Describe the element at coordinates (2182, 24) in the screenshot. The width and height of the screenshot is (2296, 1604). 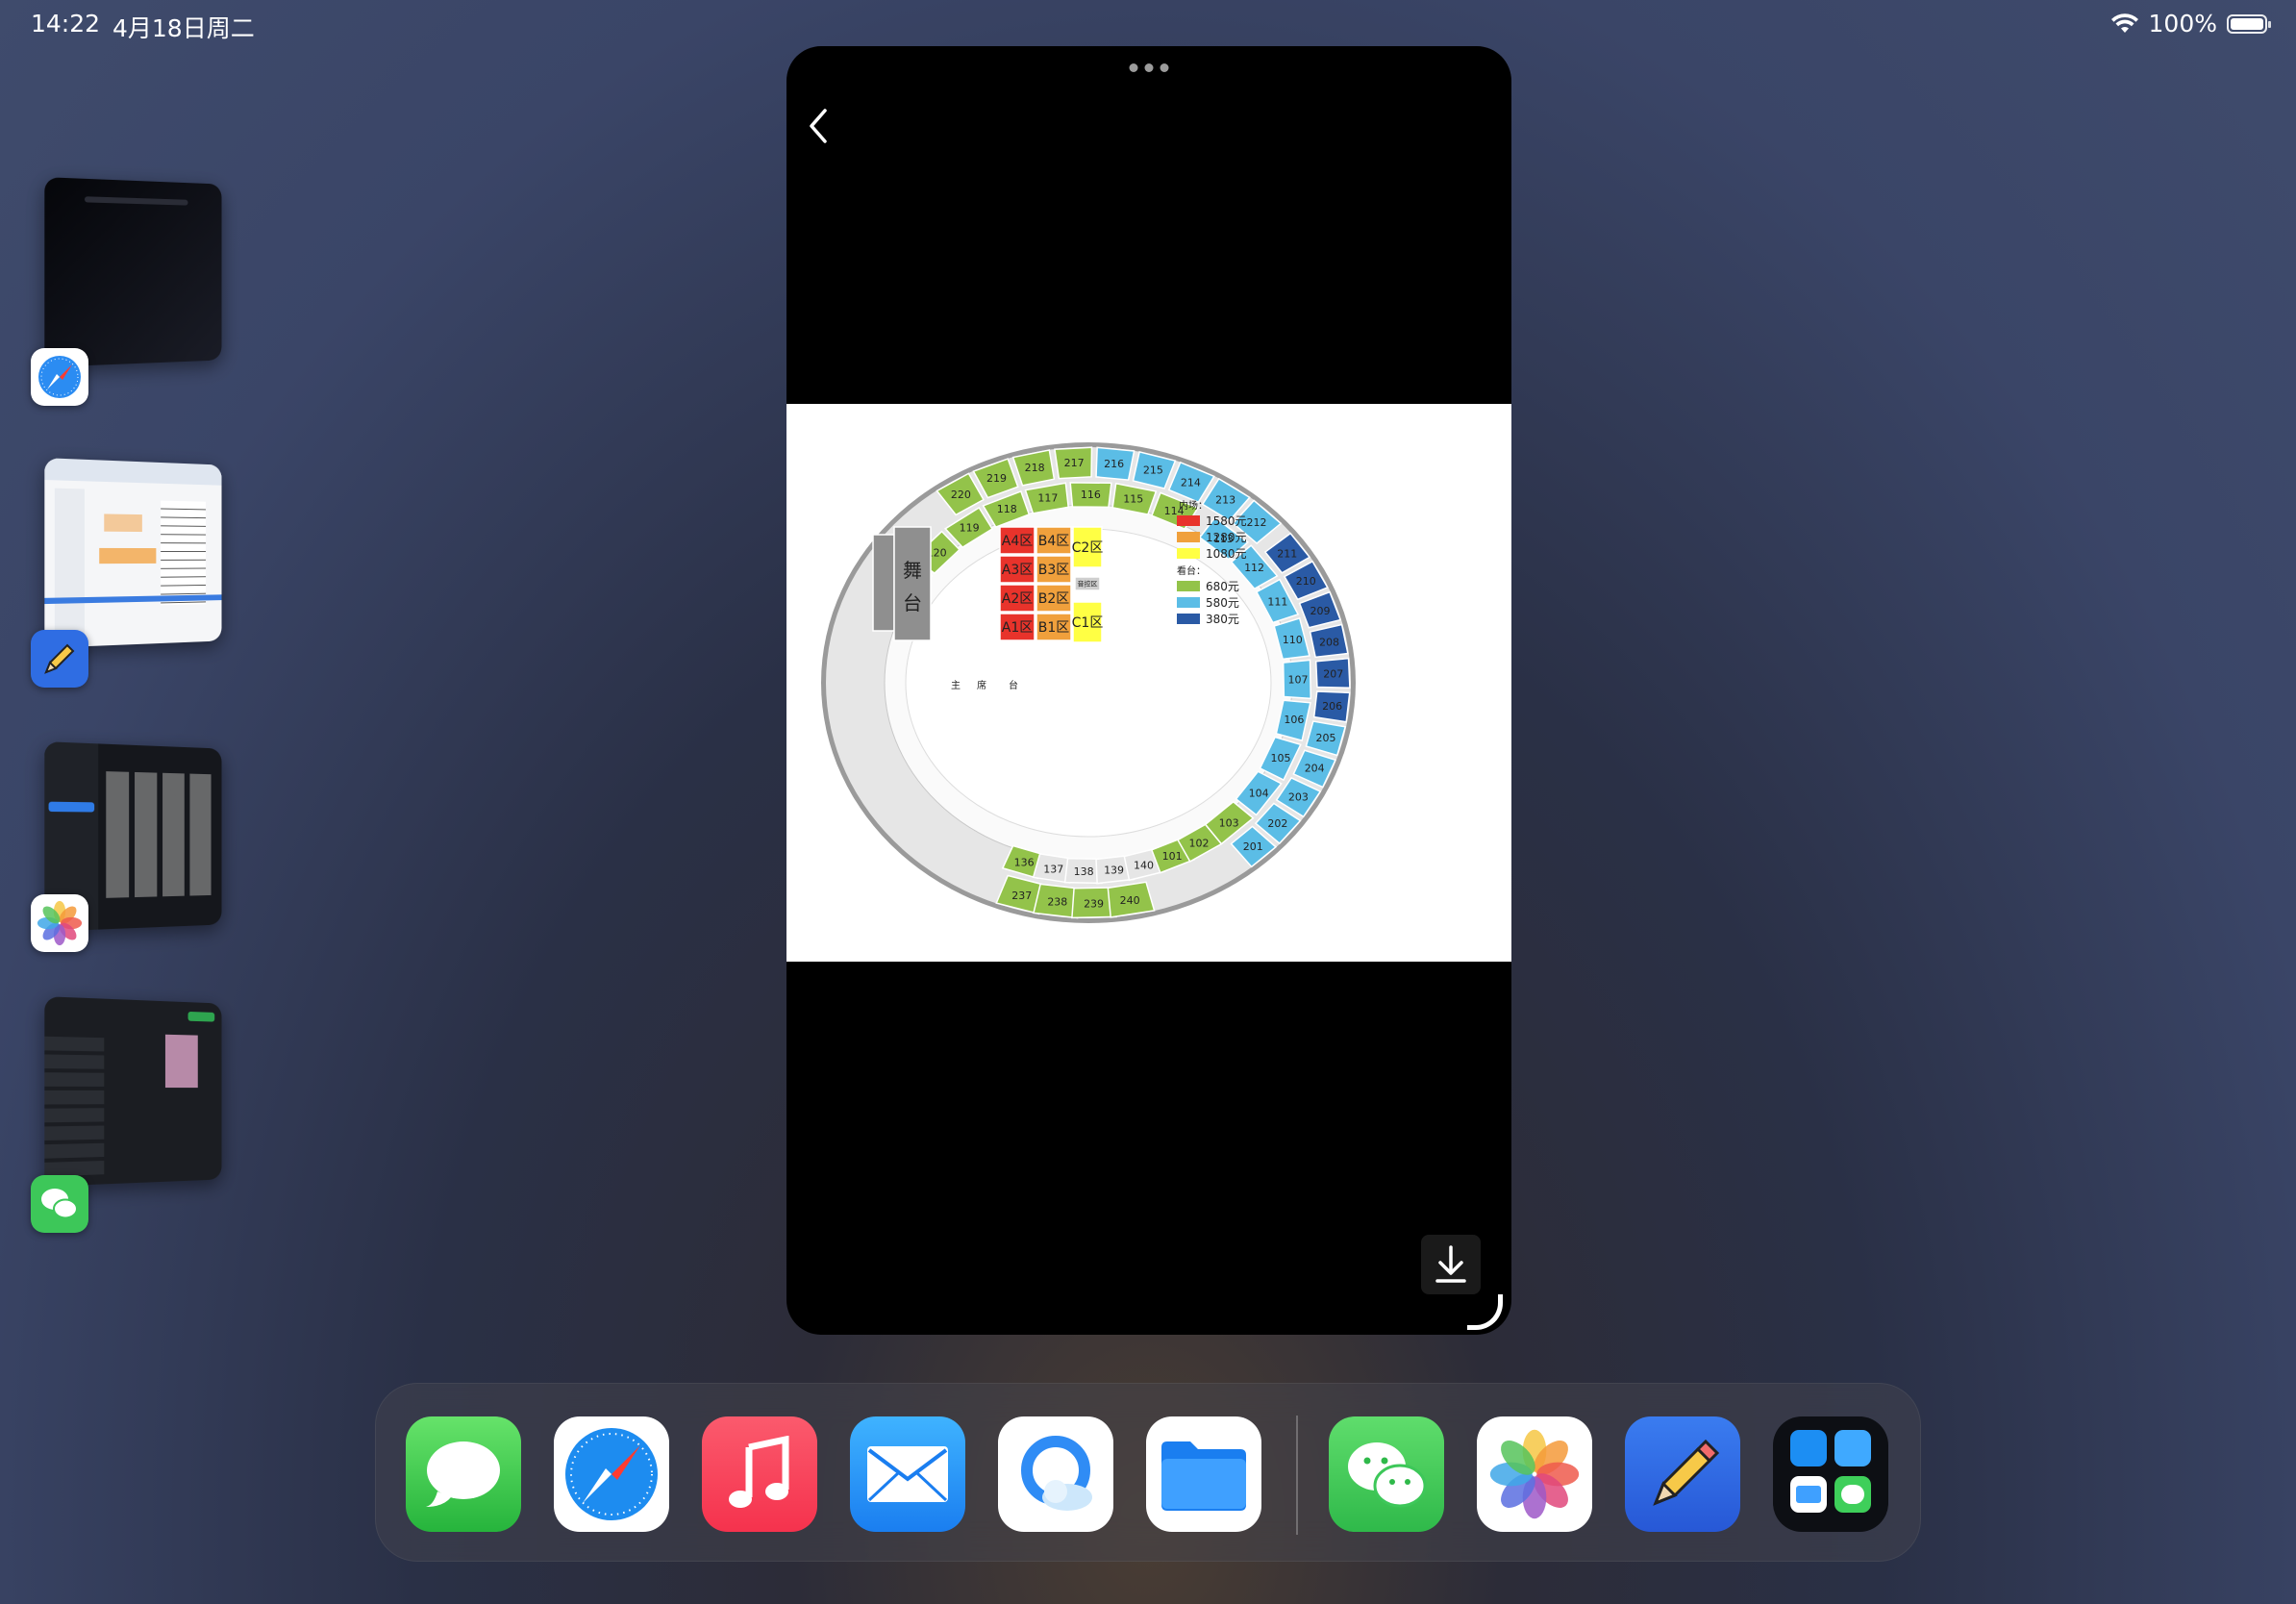
I see `battery-percent: 100%` at that location.